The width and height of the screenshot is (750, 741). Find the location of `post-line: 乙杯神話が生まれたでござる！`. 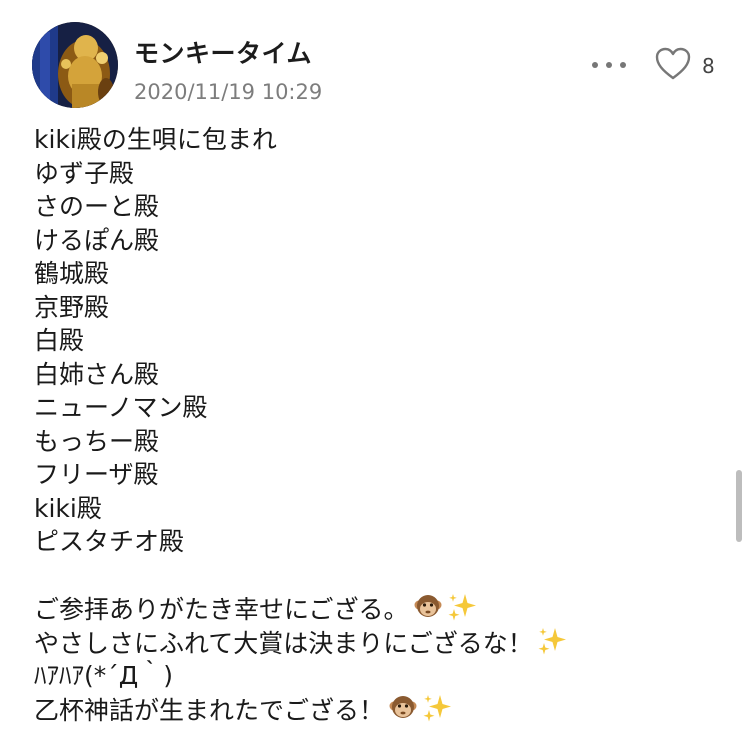

post-line: 乙杯神話が生まれたでござる！ is located at coordinates (379, 710).